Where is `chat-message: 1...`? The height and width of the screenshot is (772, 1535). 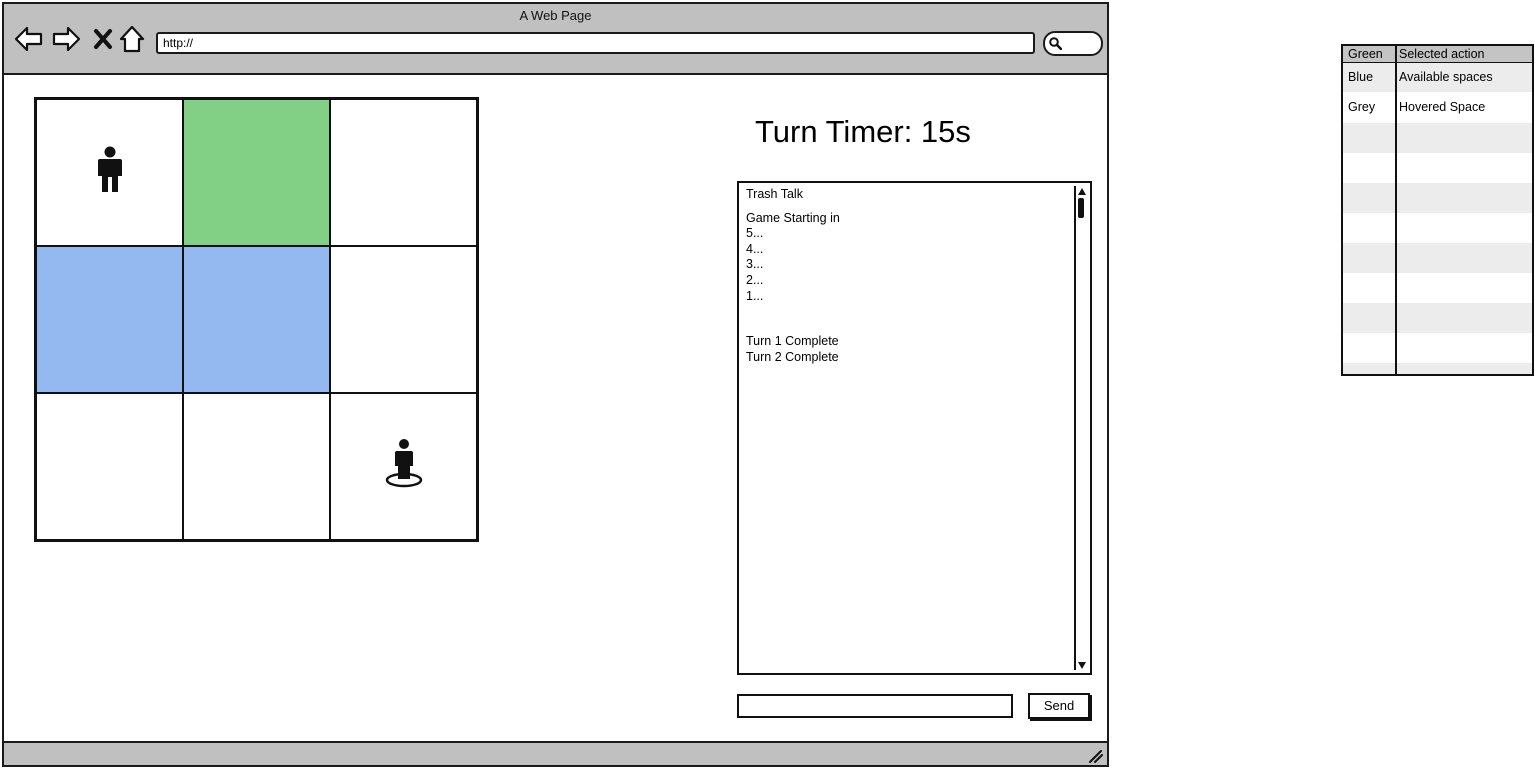
chat-message: 1... is located at coordinates (755, 295).